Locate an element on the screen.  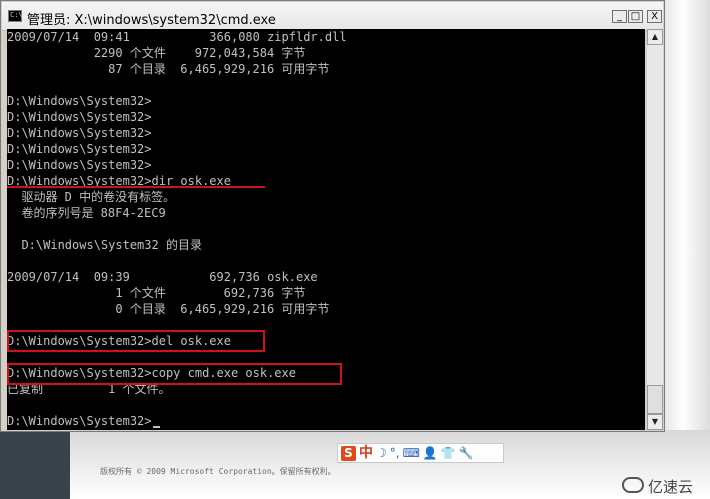
console-line: 卷的序列号是 88F4-2EC9 is located at coordinates (86, 213).